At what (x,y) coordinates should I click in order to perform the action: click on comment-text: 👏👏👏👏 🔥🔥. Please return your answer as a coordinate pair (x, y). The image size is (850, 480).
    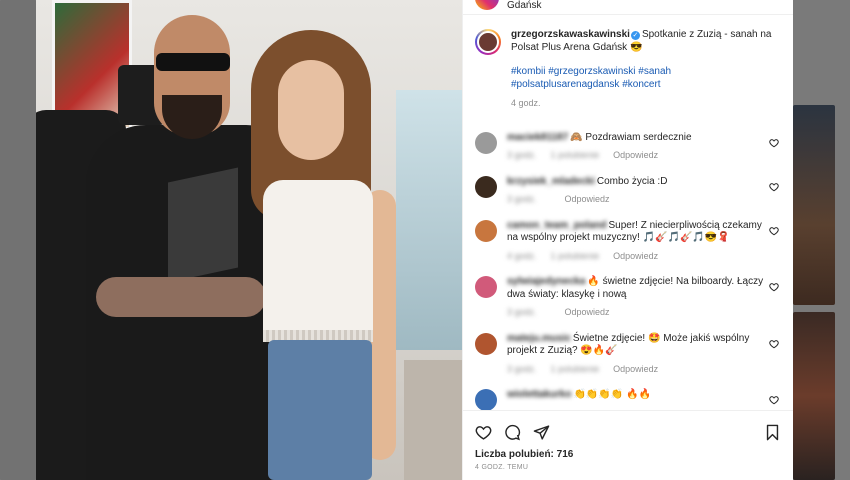
    Looking at the image, I should click on (612, 394).